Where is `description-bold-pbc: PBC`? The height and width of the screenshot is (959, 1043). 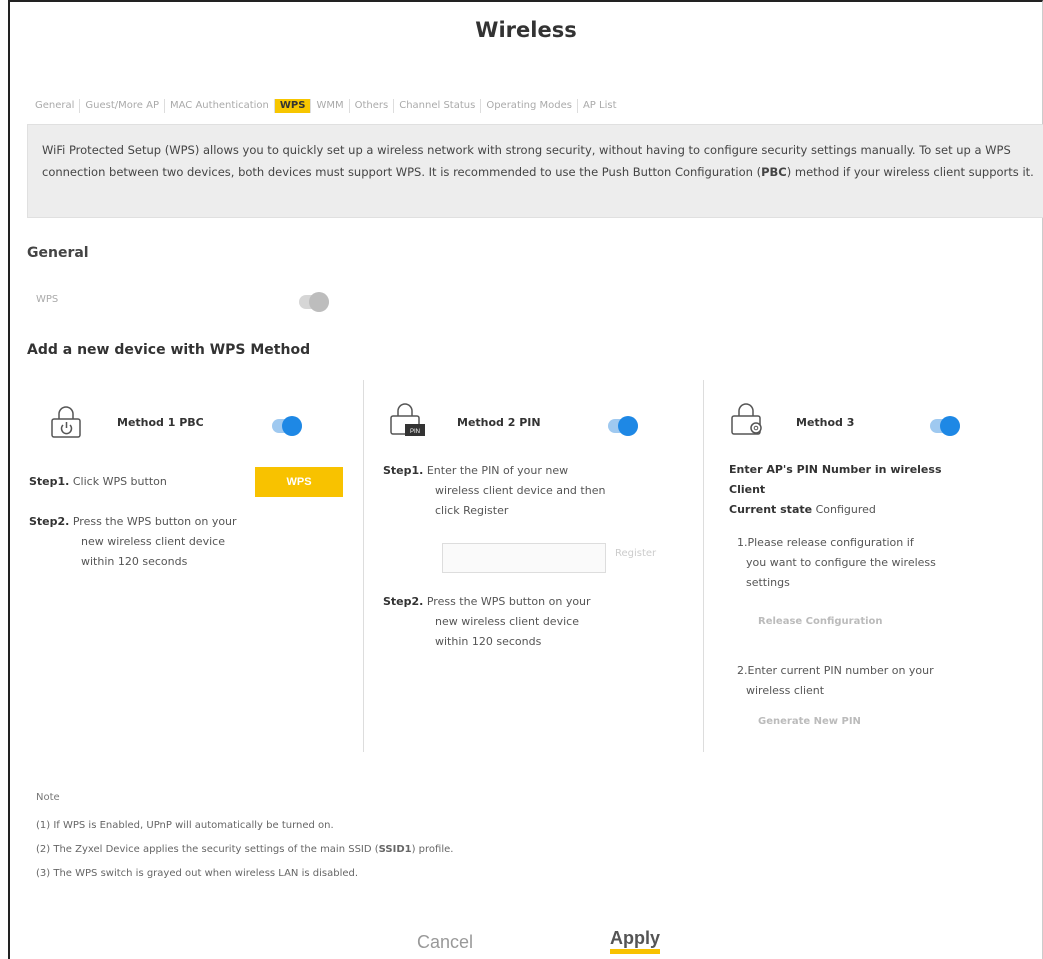
description-bold-pbc: PBC is located at coordinates (774, 172).